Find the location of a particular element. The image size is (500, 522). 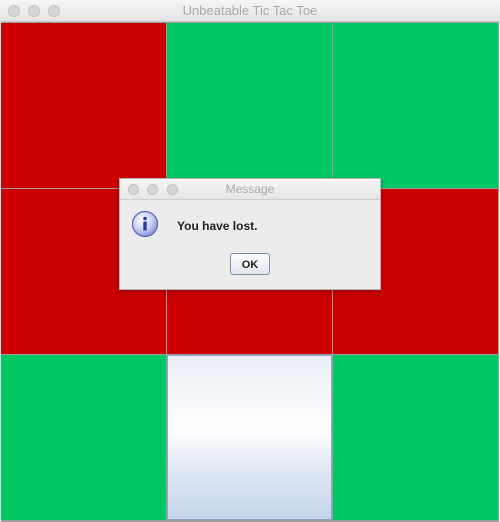

ok-button: OK is located at coordinates (250, 264).